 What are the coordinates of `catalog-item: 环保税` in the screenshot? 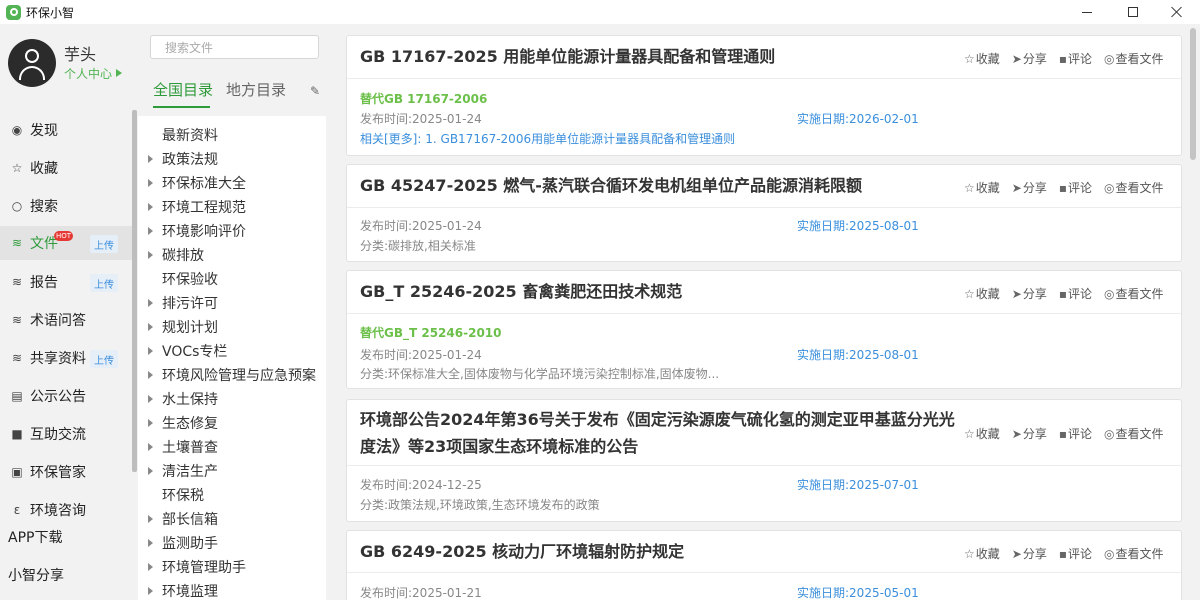 It's located at (176, 495).